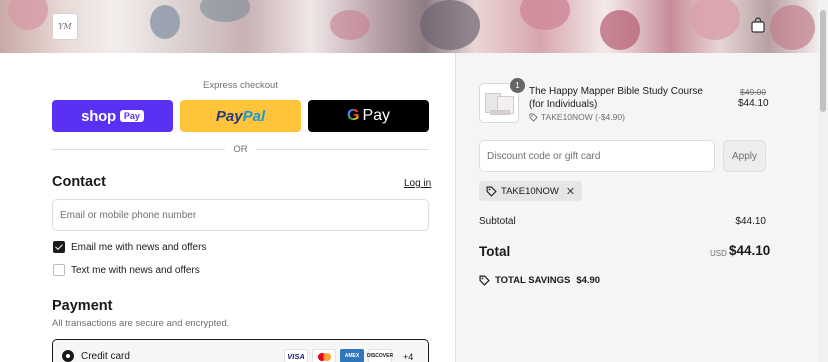 The height and width of the screenshot is (362, 828). I want to click on header-banner, so click(409, 26).